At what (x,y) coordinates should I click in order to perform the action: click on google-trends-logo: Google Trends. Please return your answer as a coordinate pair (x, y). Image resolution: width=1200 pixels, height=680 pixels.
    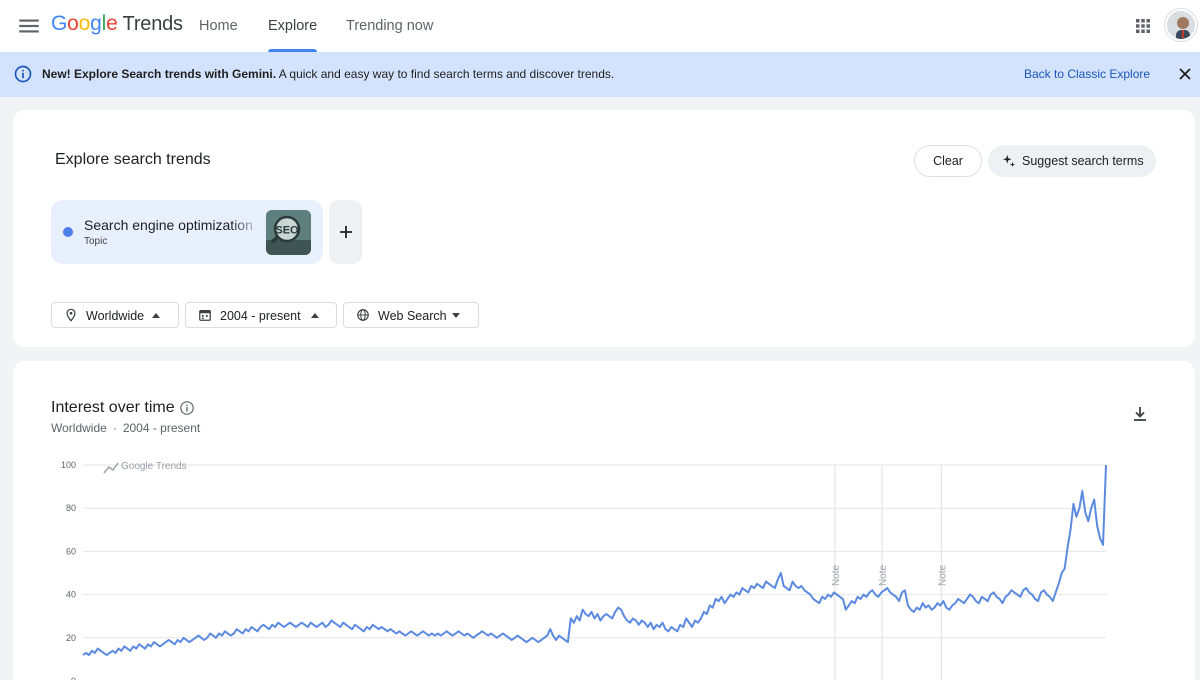
    Looking at the image, I should click on (117, 24).